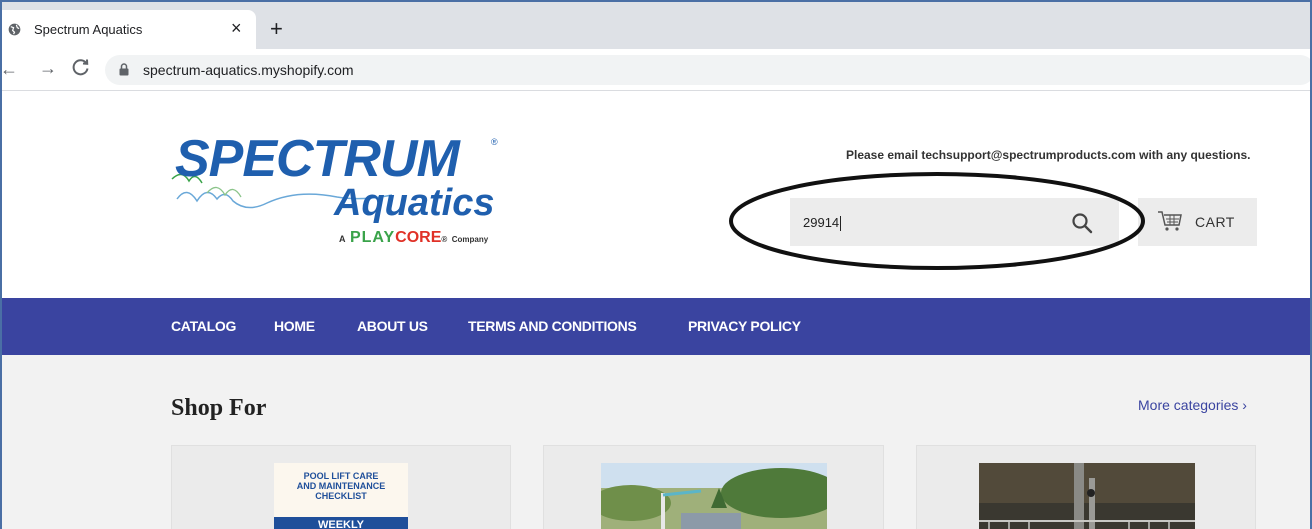  I want to click on thumb-band-label: WEEKLY, so click(341, 524).